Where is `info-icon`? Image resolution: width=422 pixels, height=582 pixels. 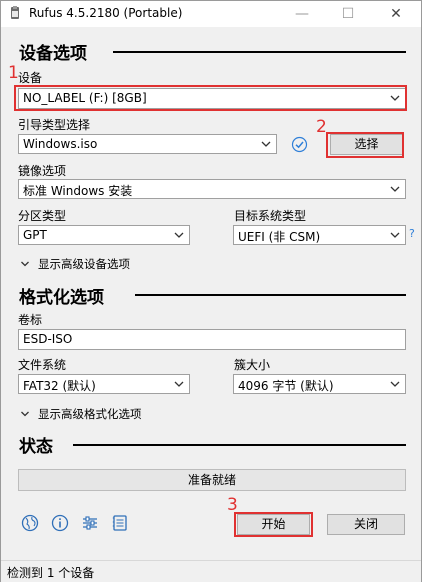
info-icon is located at coordinates (60, 523).